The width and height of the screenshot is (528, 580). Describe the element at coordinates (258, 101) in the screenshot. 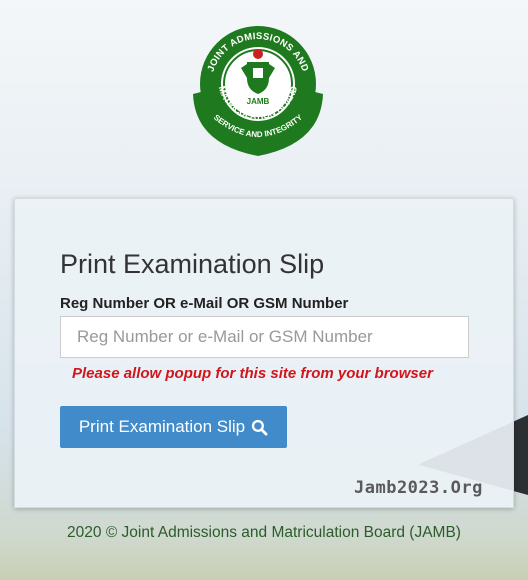

I see `logo-center-text: JAMB` at that location.